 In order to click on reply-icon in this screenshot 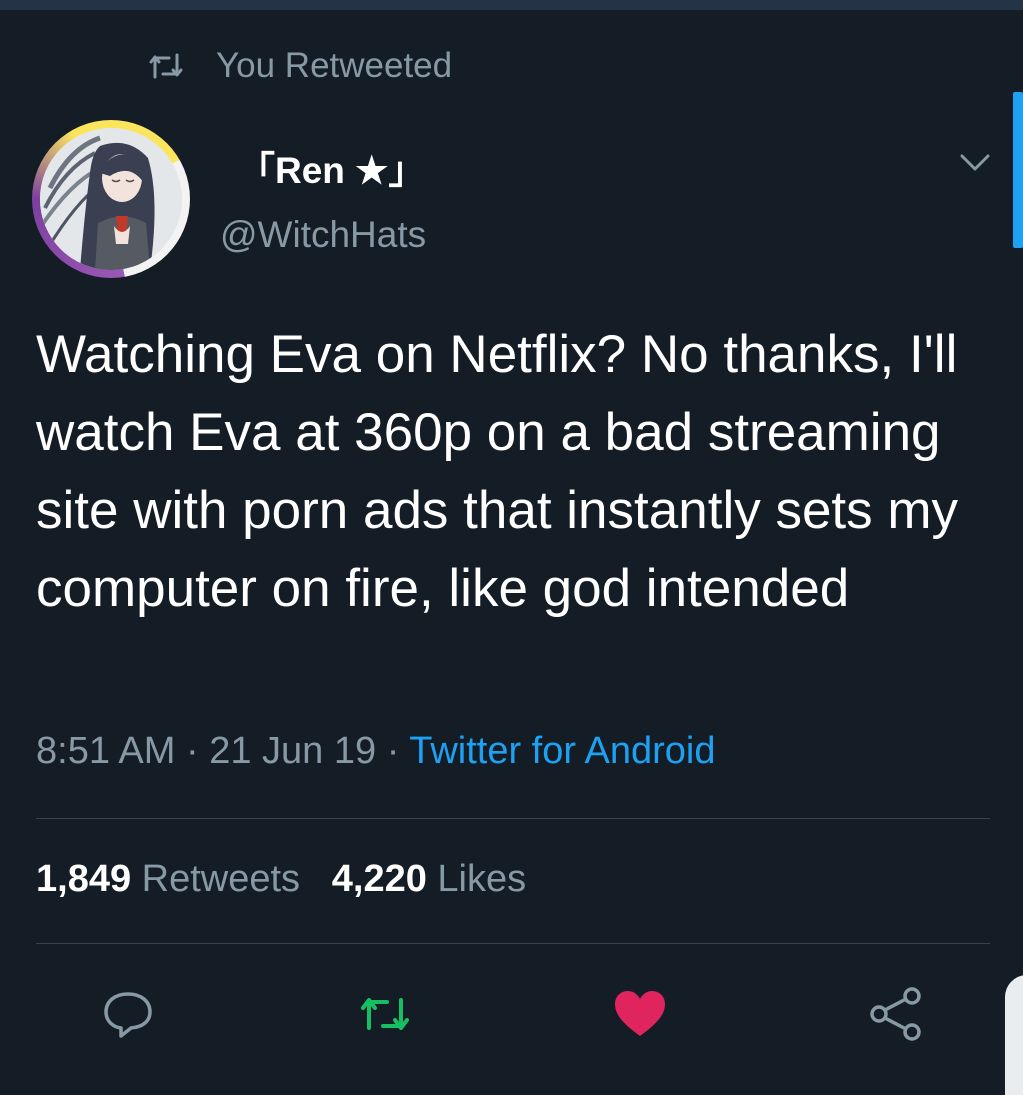, I will do `click(128, 1015)`.